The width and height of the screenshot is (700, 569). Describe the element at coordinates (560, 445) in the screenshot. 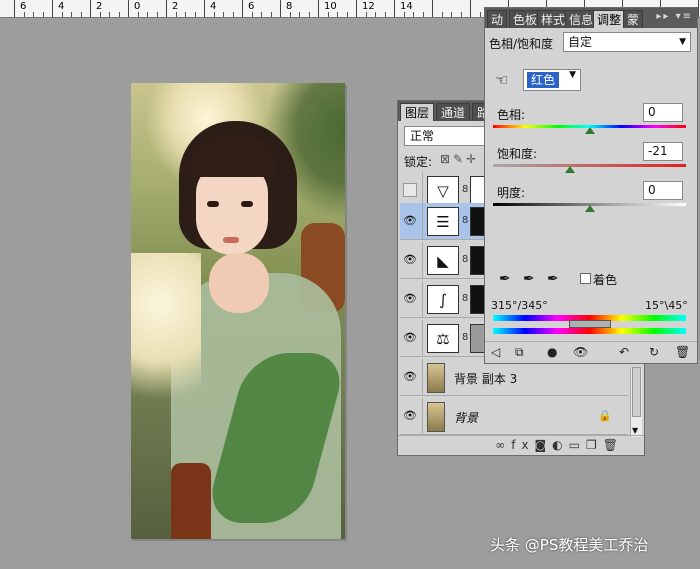

I see `new-adjustment-icon: ◐` at that location.